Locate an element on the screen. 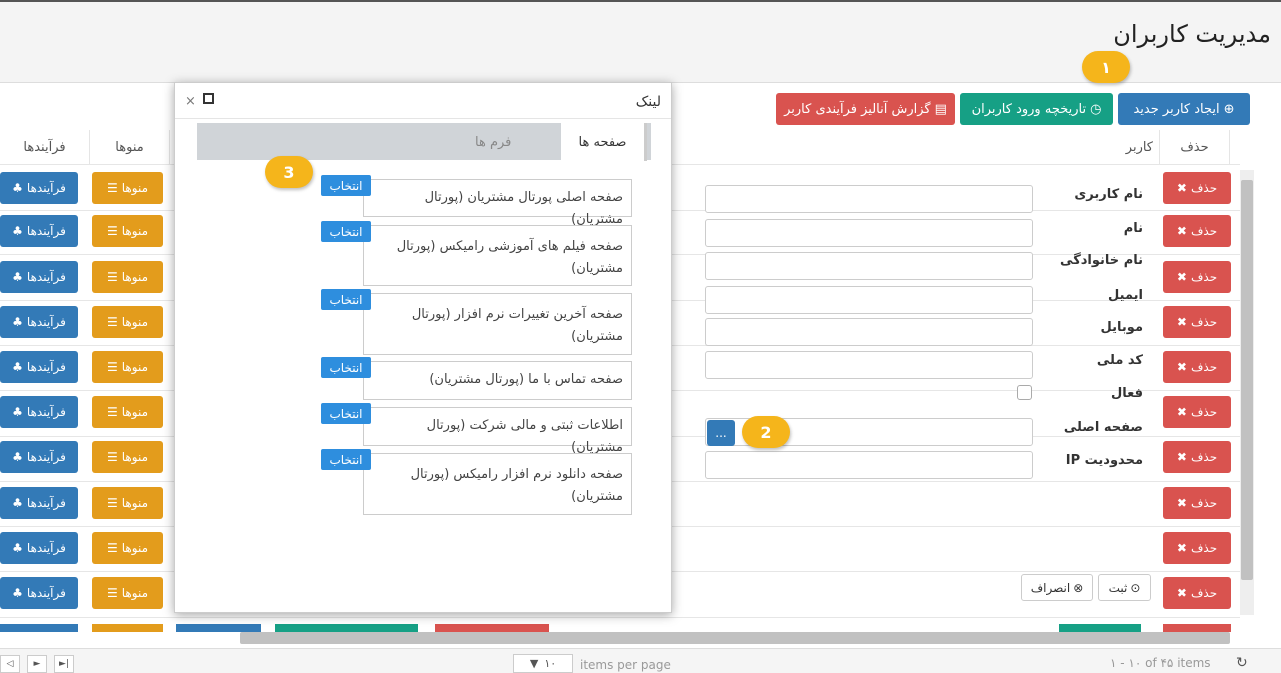 This screenshot has width=1281, height=673. ip-limit-input is located at coordinates (869, 465).